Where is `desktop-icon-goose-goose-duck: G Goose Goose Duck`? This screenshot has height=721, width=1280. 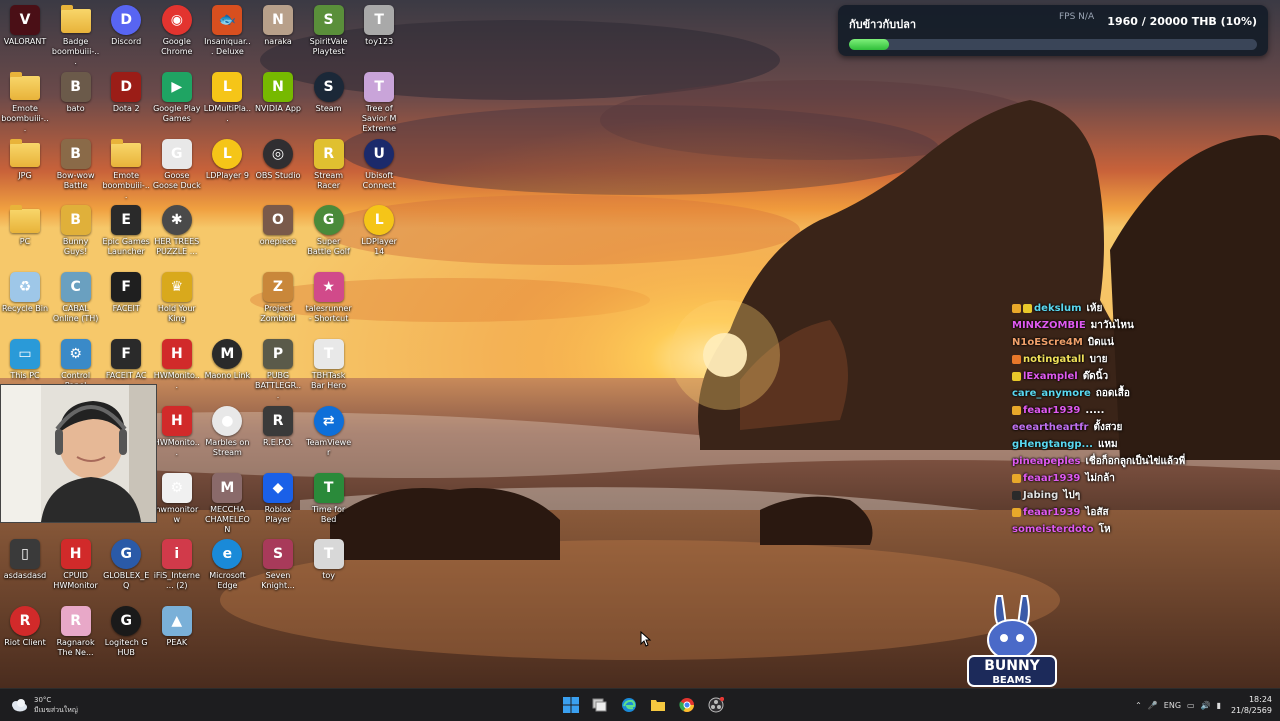 desktop-icon-goose-goose-duck: G Goose Goose Duck is located at coordinates (177, 162).